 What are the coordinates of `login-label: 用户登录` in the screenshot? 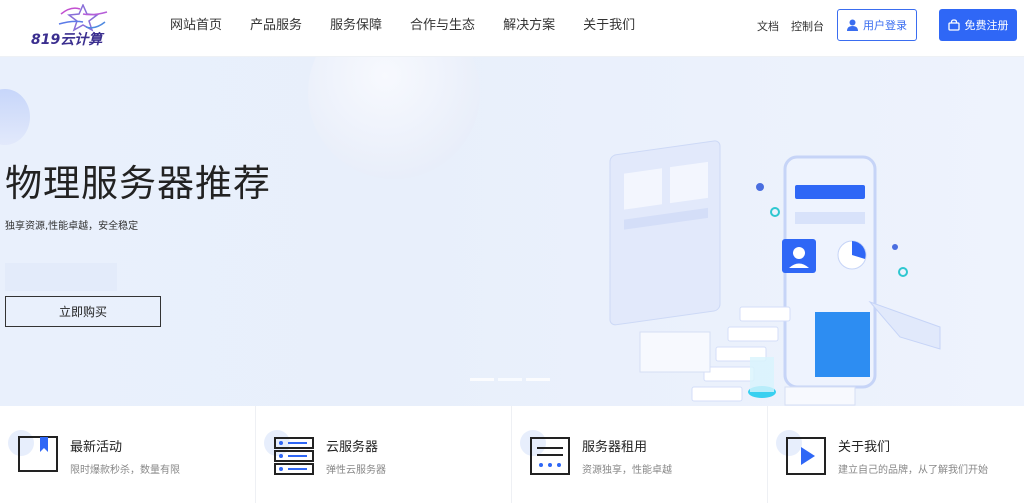 It's located at (885, 25).